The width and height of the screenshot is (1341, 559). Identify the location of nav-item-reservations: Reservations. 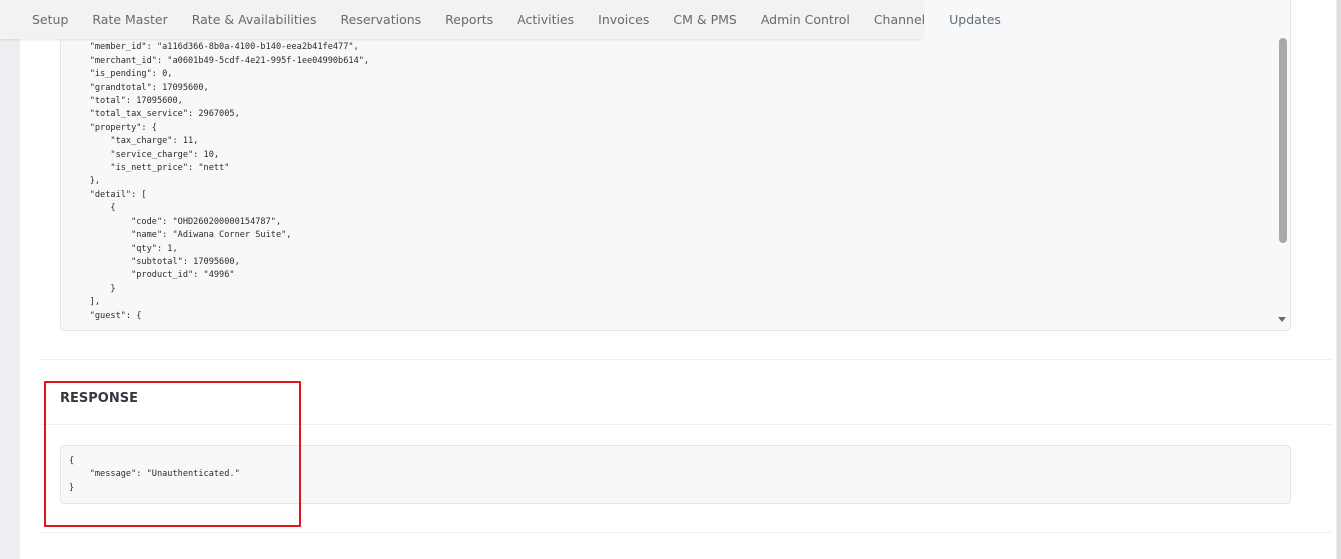
(381, 19).